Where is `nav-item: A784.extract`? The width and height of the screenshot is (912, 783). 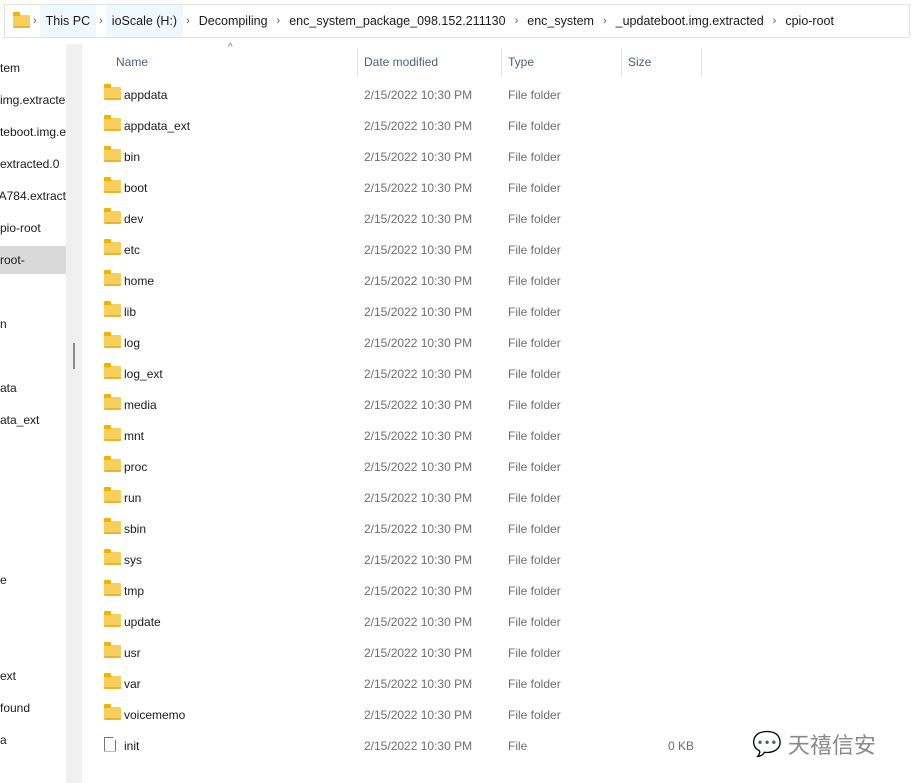 nav-item: A784.extract is located at coordinates (33, 196).